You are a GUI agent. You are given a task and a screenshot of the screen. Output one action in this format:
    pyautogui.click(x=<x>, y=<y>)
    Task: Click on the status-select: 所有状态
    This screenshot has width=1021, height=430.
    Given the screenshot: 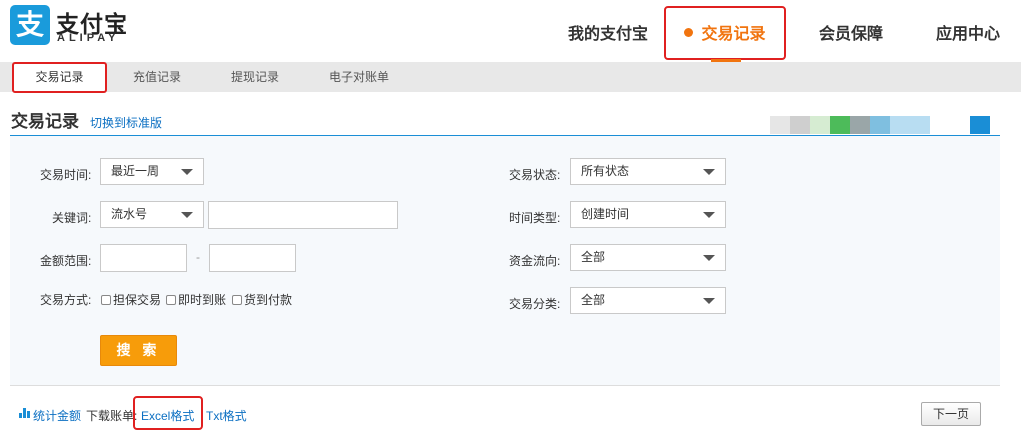 What is the action you would take?
    pyautogui.click(x=648, y=171)
    